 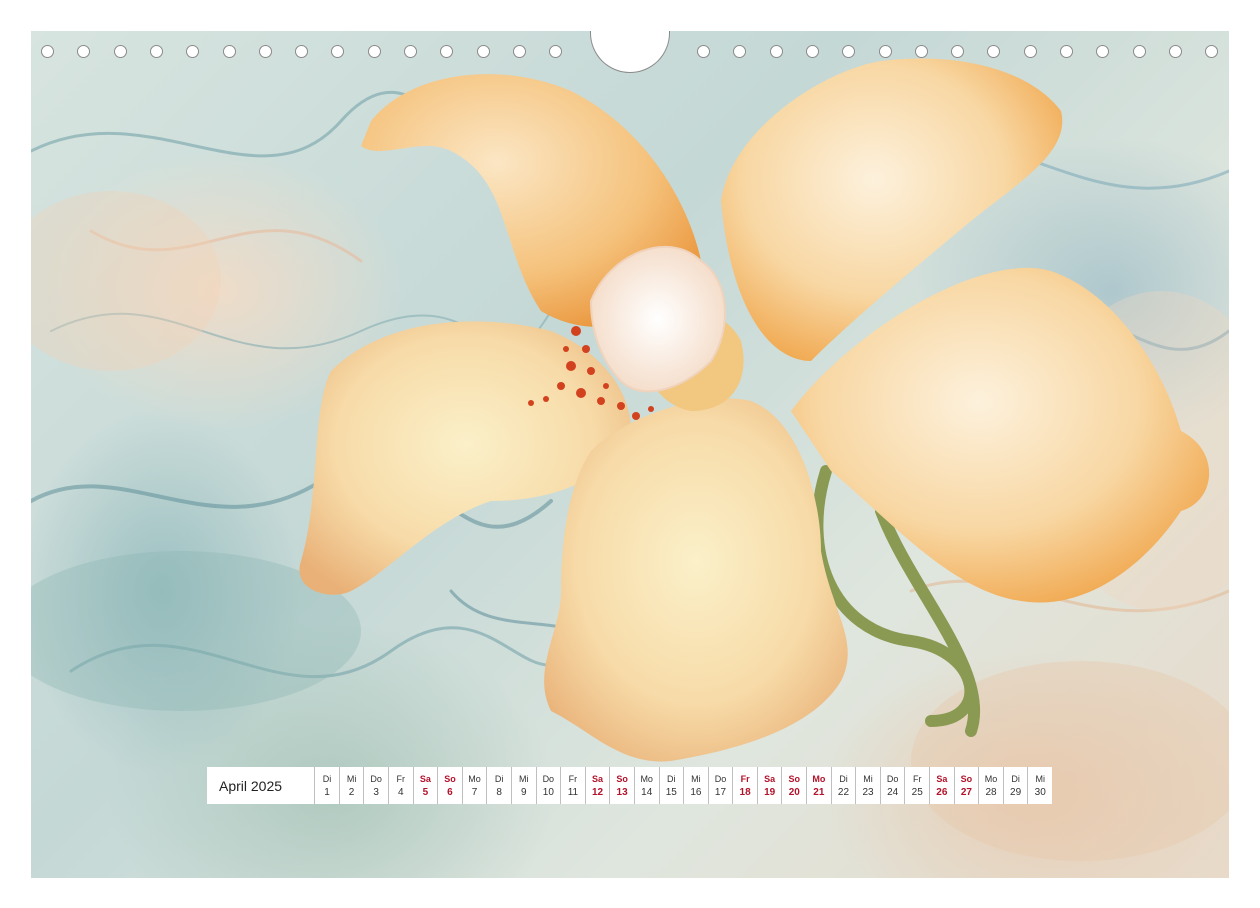 What do you see at coordinates (523, 792) in the screenshot?
I see `date-number: 9` at bounding box center [523, 792].